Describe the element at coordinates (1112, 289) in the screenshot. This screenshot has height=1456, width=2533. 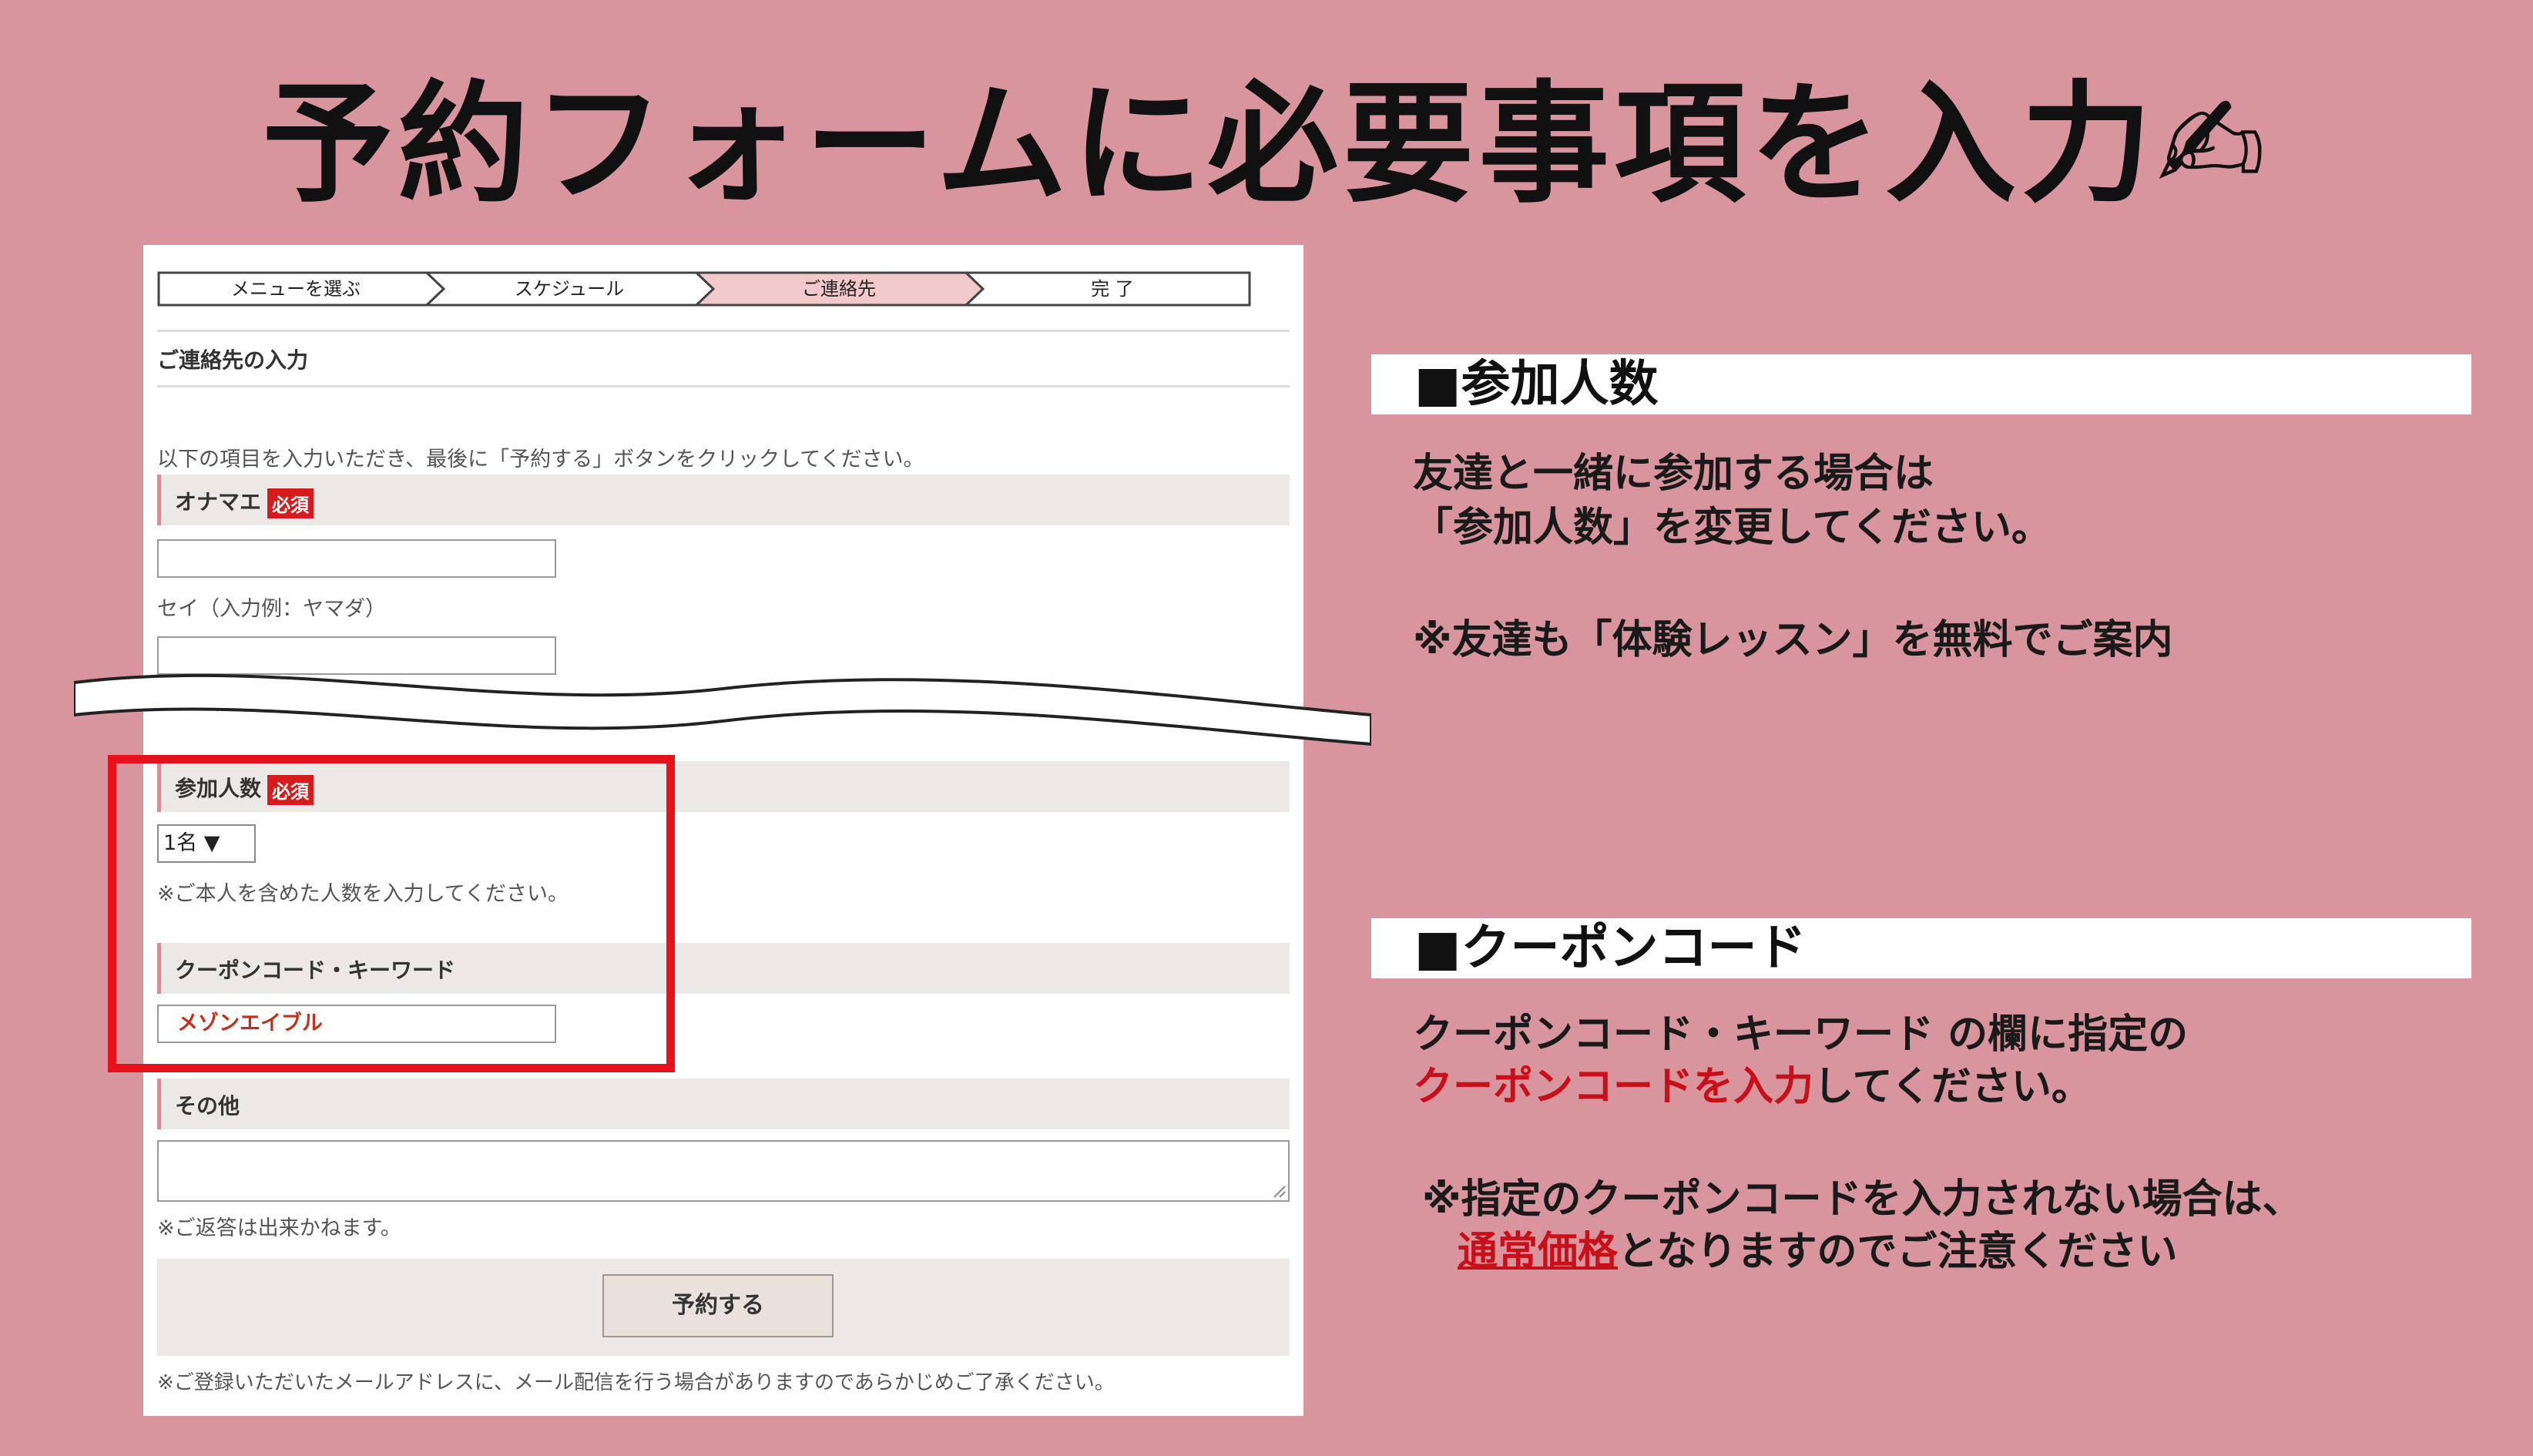
I see `step-complete: 完 了` at that location.